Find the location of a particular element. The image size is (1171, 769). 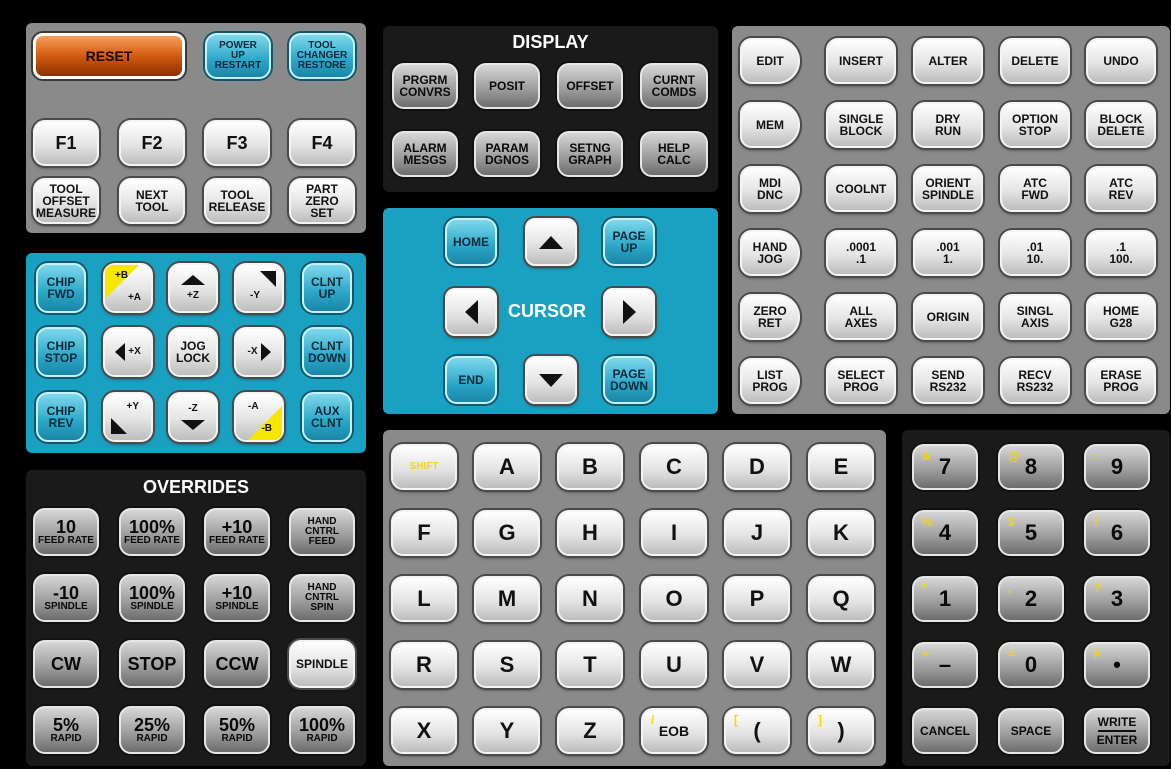

alpha-key-button: S is located at coordinates (507, 665).